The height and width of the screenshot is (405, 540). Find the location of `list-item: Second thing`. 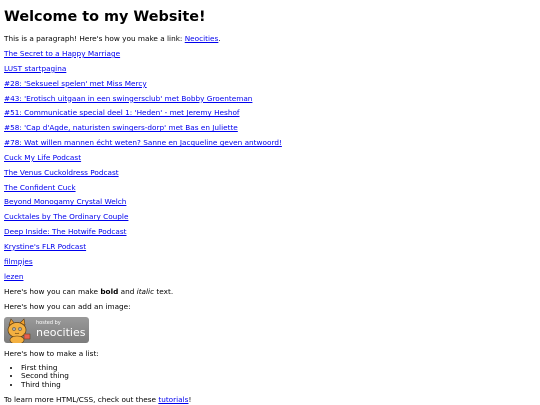

list-item: Second thing is located at coordinates (277, 376).